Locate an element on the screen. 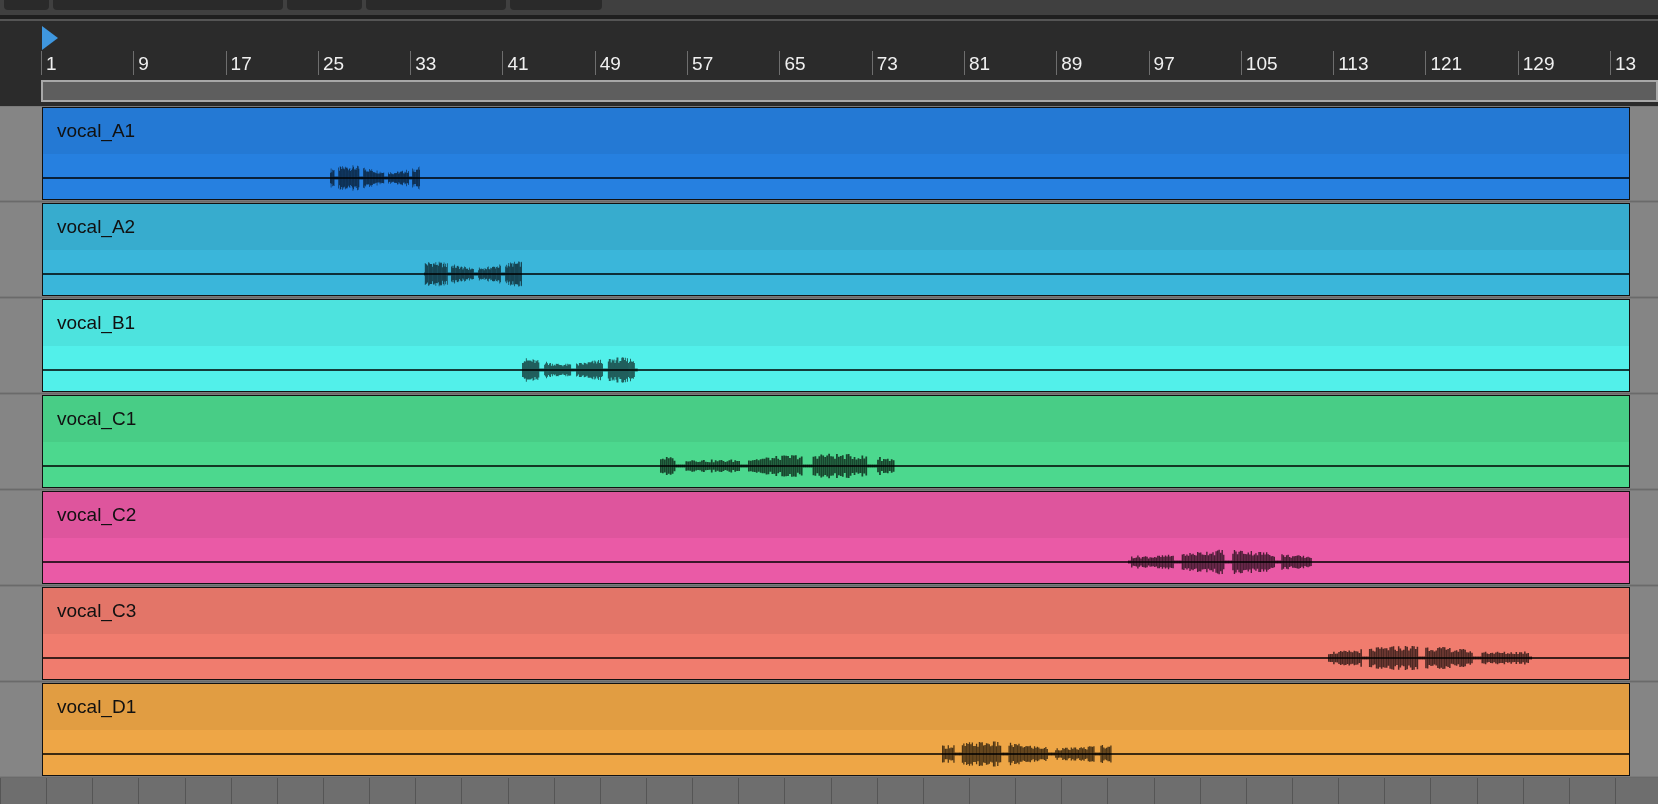  loop-bar is located at coordinates (849, 91).